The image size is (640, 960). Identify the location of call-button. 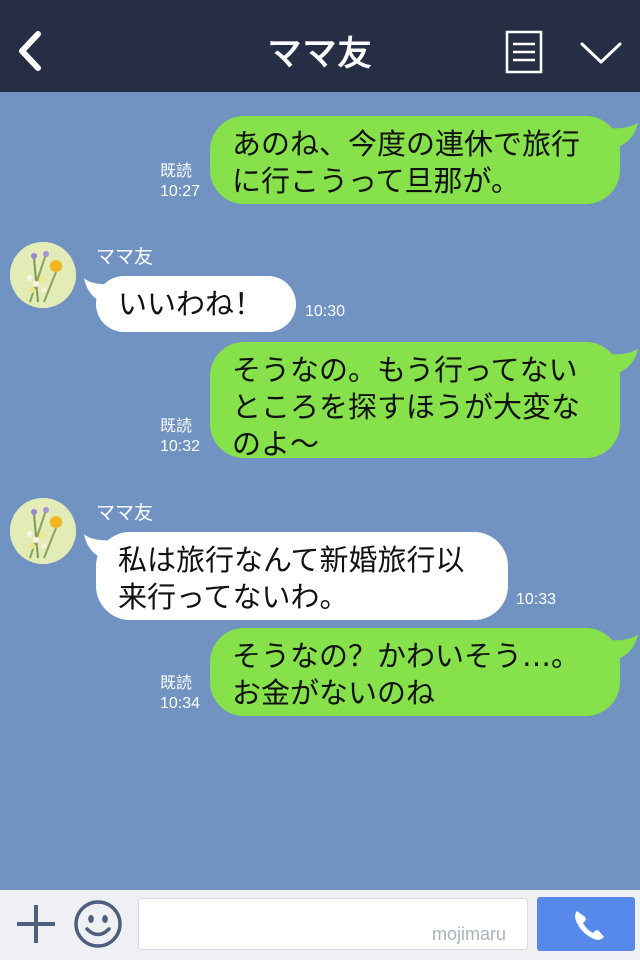
(586, 924).